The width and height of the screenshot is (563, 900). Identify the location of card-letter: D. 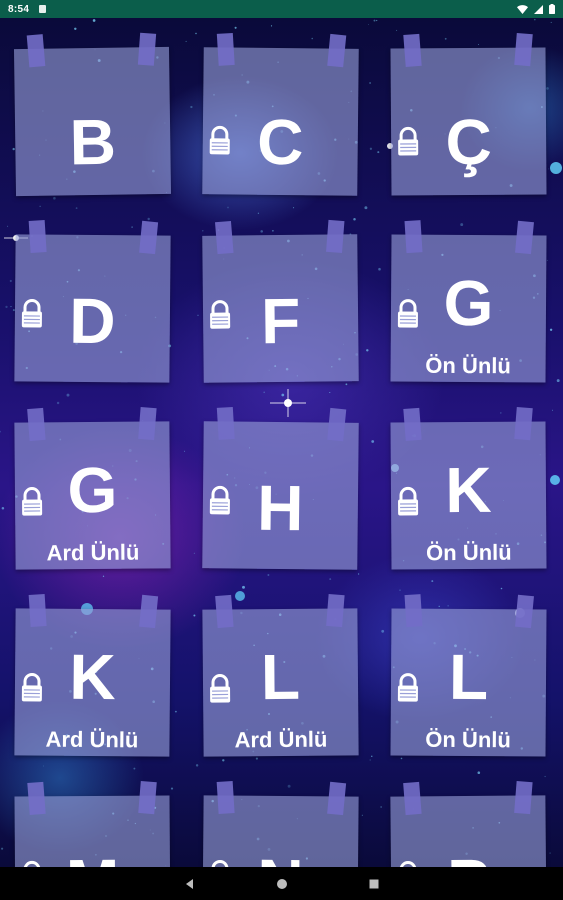
(92, 321).